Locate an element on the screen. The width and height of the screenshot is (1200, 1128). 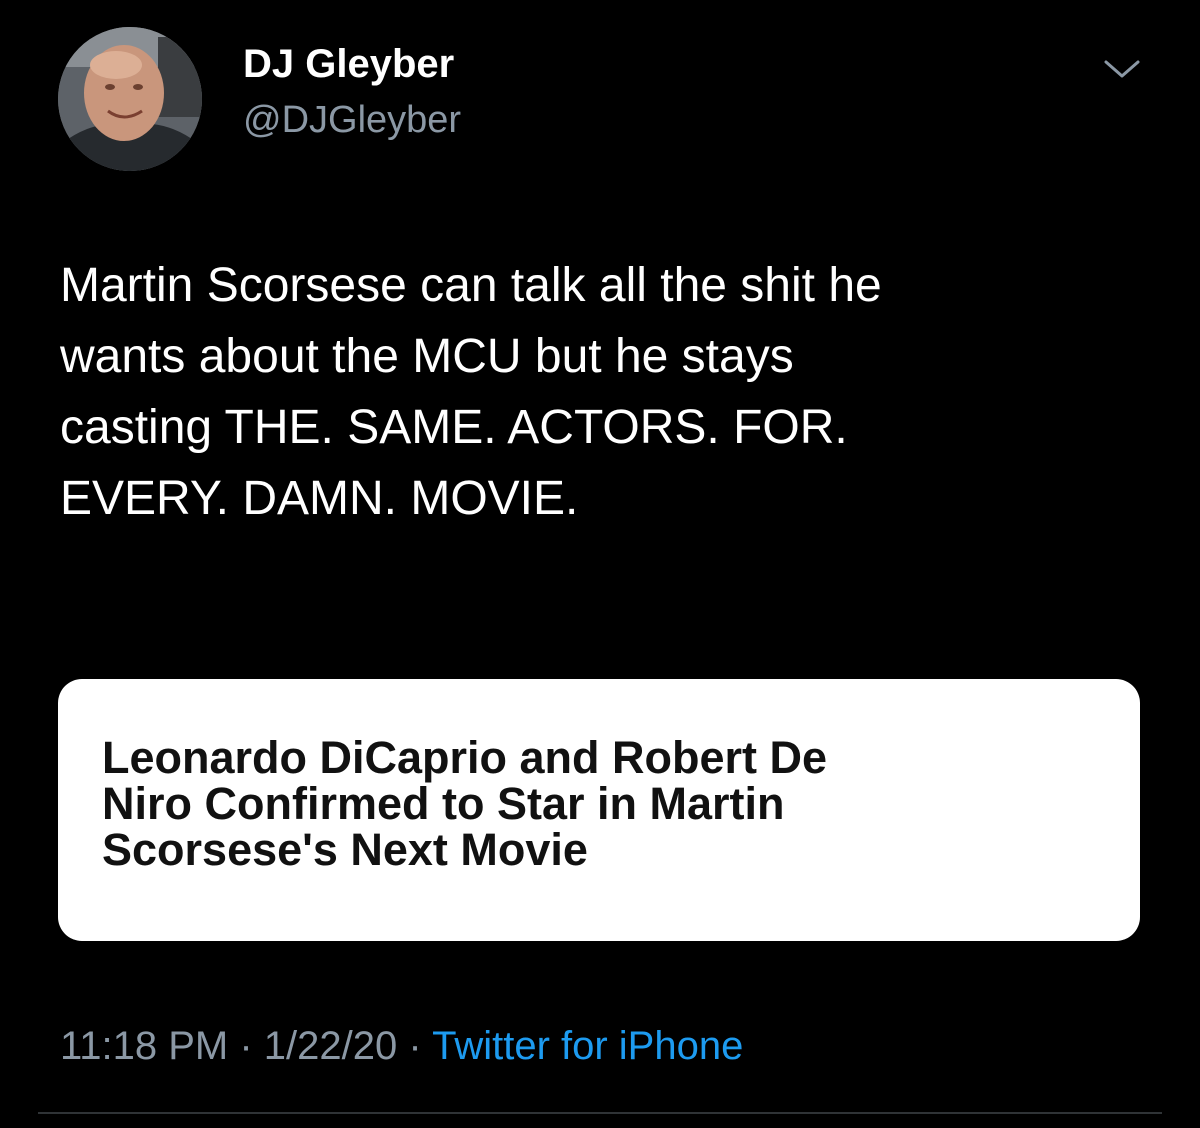
author-display-name: DJ Gleyber is located at coordinates (348, 64).